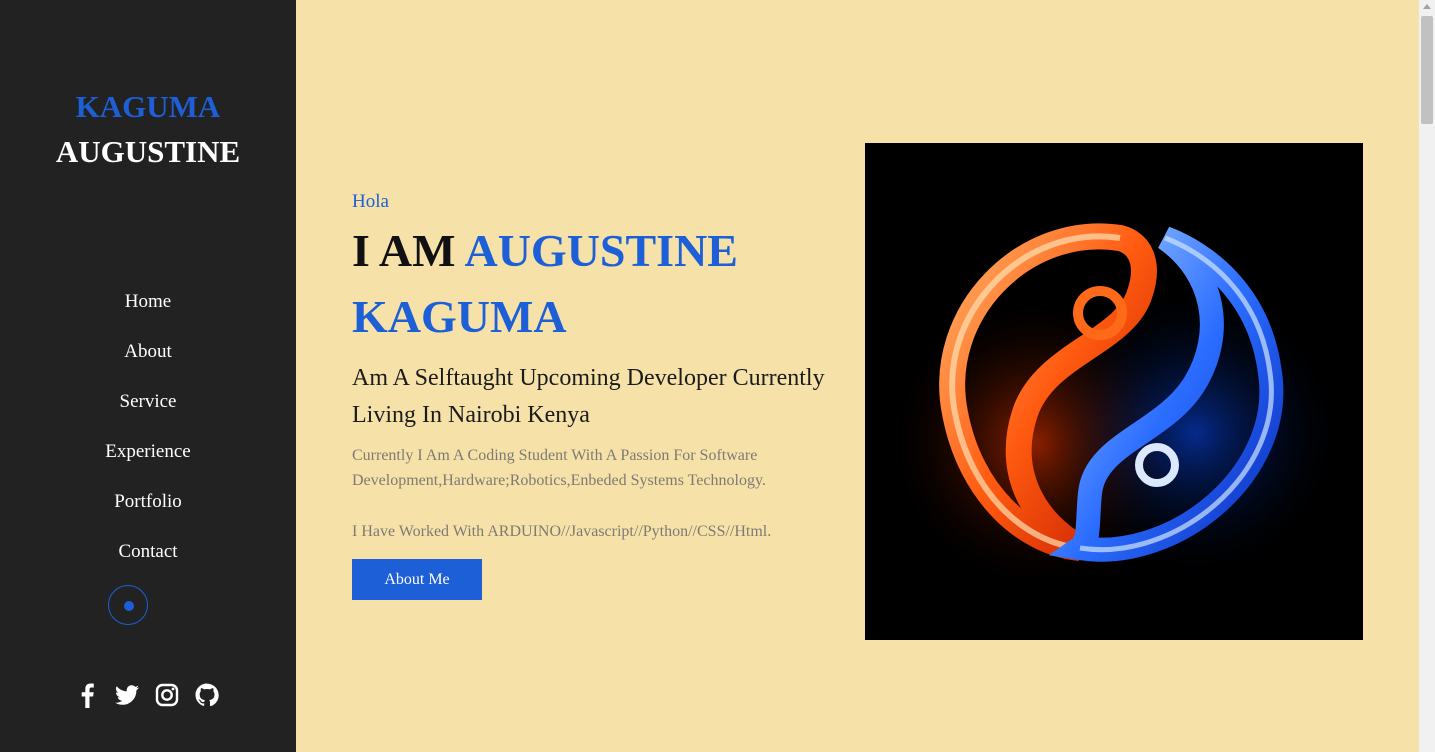 This screenshot has width=1435, height=752. Describe the element at coordinates (1427, 70) in the screenshot. I see `scrollbar-thumb` at that location.